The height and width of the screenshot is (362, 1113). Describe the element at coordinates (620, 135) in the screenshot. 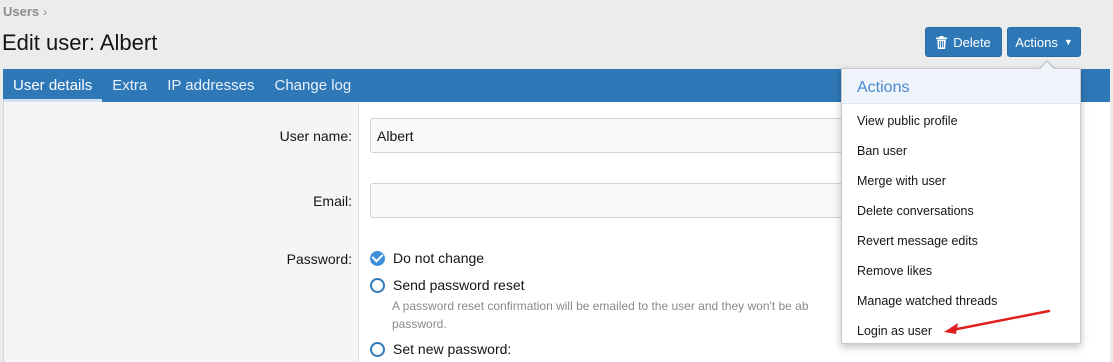

I see `username-input: Albert` at that location.